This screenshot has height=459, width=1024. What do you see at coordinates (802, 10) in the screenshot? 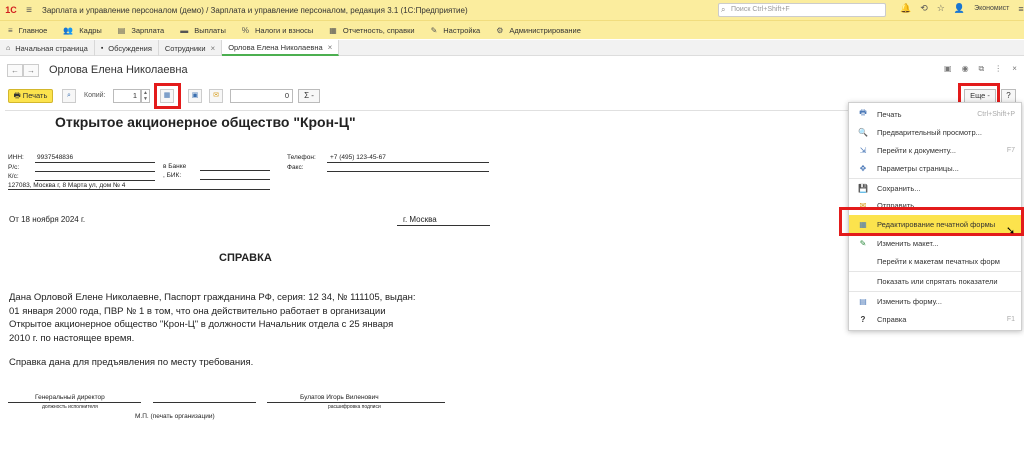
I see `global-search-input: ⌕ Поиск Ctrl+Shift+F` at bounding box center [802, 10].